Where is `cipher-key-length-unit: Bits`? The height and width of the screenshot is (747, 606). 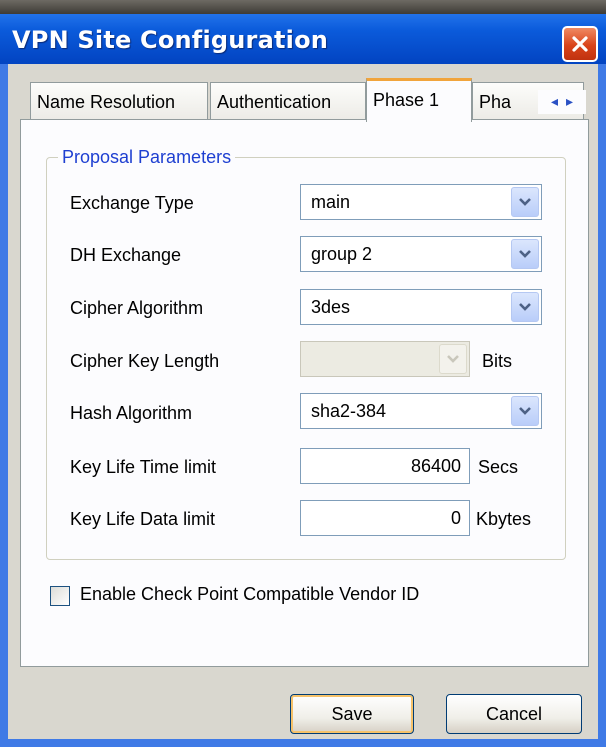
cipher-key-length-unit: Bits is located at coordinates (497, 361).